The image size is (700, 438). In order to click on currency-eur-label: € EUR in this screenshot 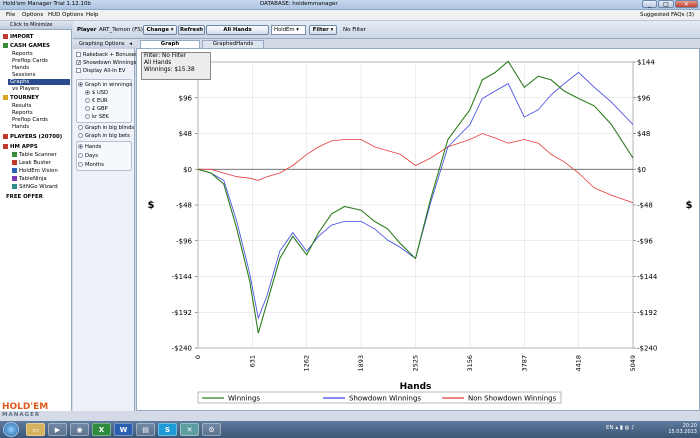, I will do `click(100, 101)`.